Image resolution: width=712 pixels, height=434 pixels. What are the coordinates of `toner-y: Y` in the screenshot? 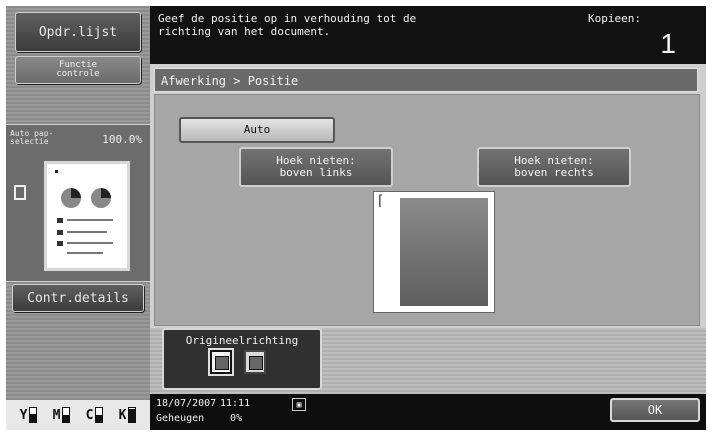 It's located at (29, 415).